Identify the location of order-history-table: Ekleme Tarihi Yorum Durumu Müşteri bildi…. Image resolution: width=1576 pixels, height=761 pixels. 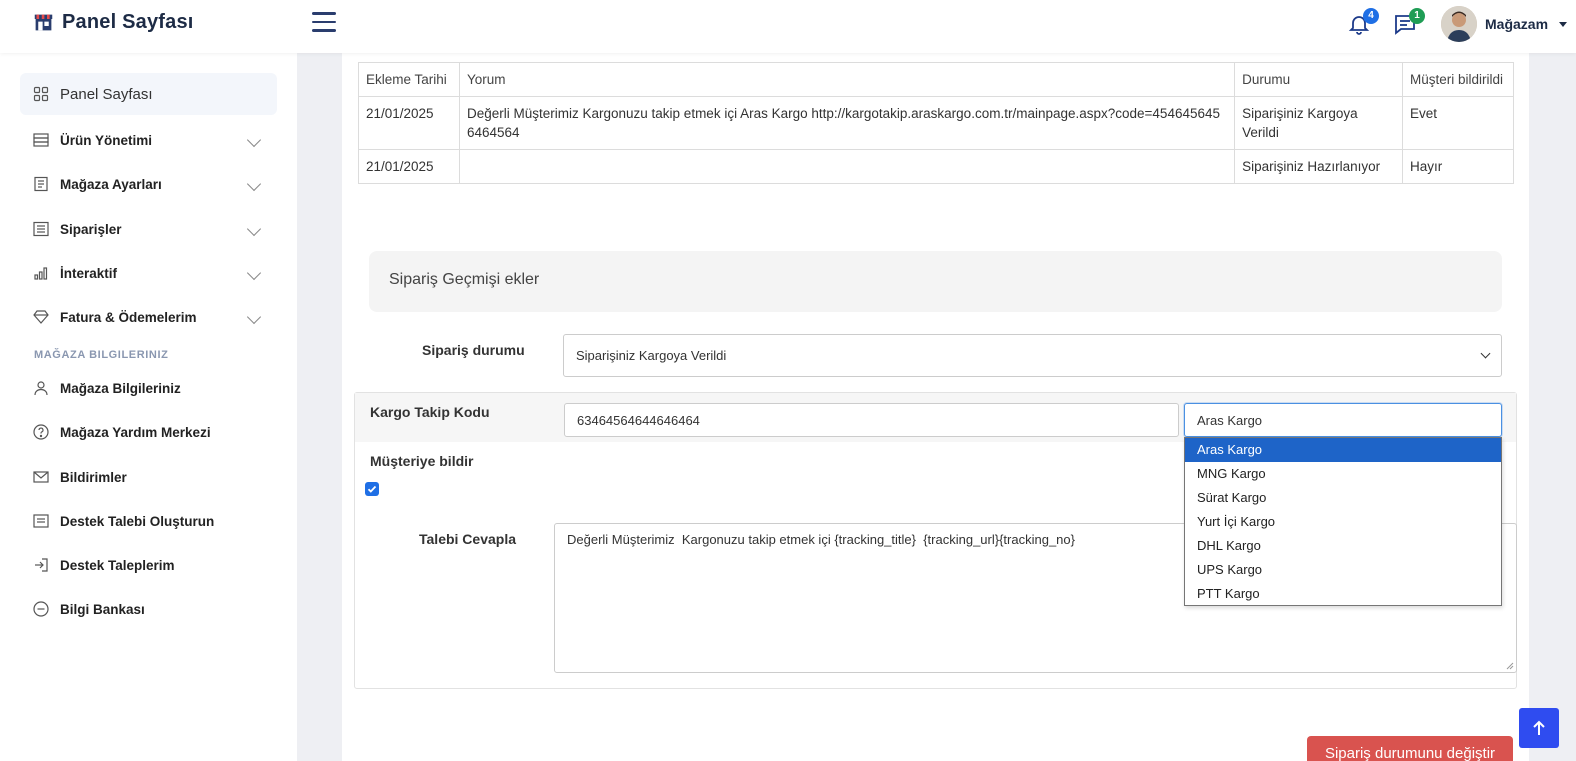
(936, 123).